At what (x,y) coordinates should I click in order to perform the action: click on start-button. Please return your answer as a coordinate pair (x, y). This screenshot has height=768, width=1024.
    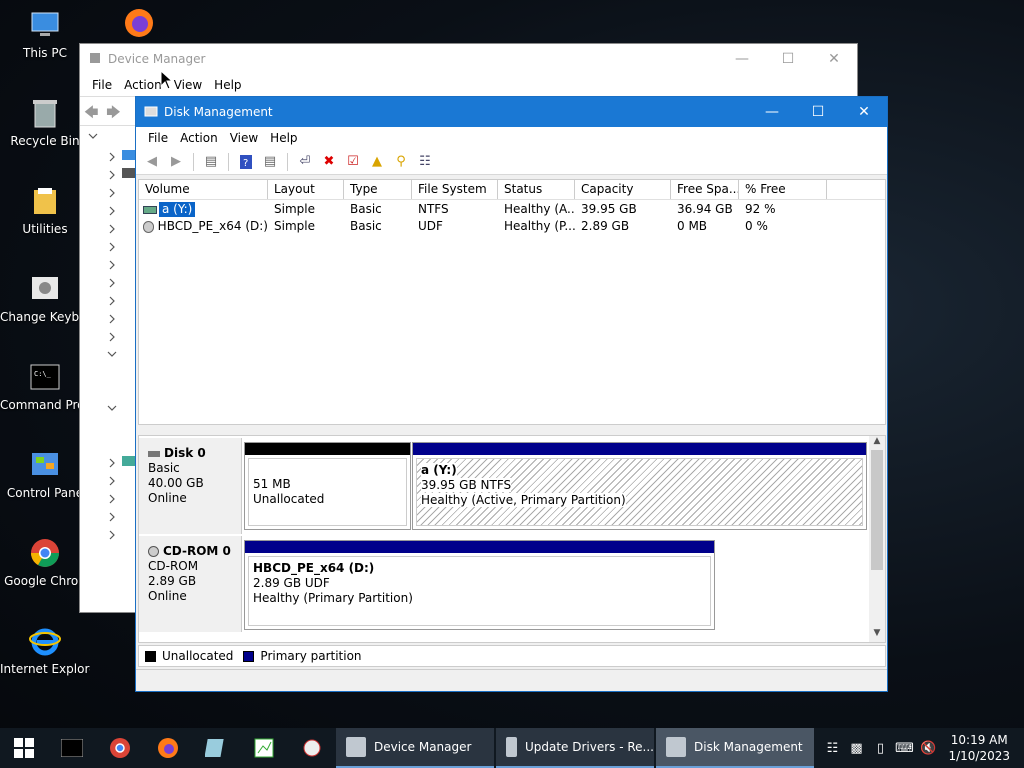
    Looking at the image, I should click on (24, 748).